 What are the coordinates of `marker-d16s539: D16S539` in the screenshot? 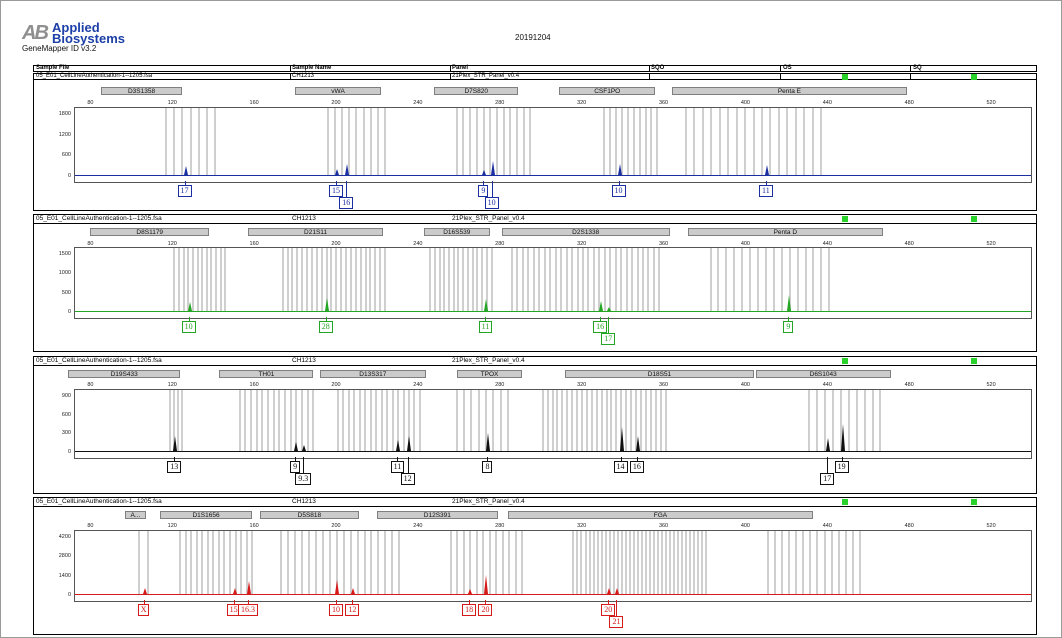 It's located at (457, 232).